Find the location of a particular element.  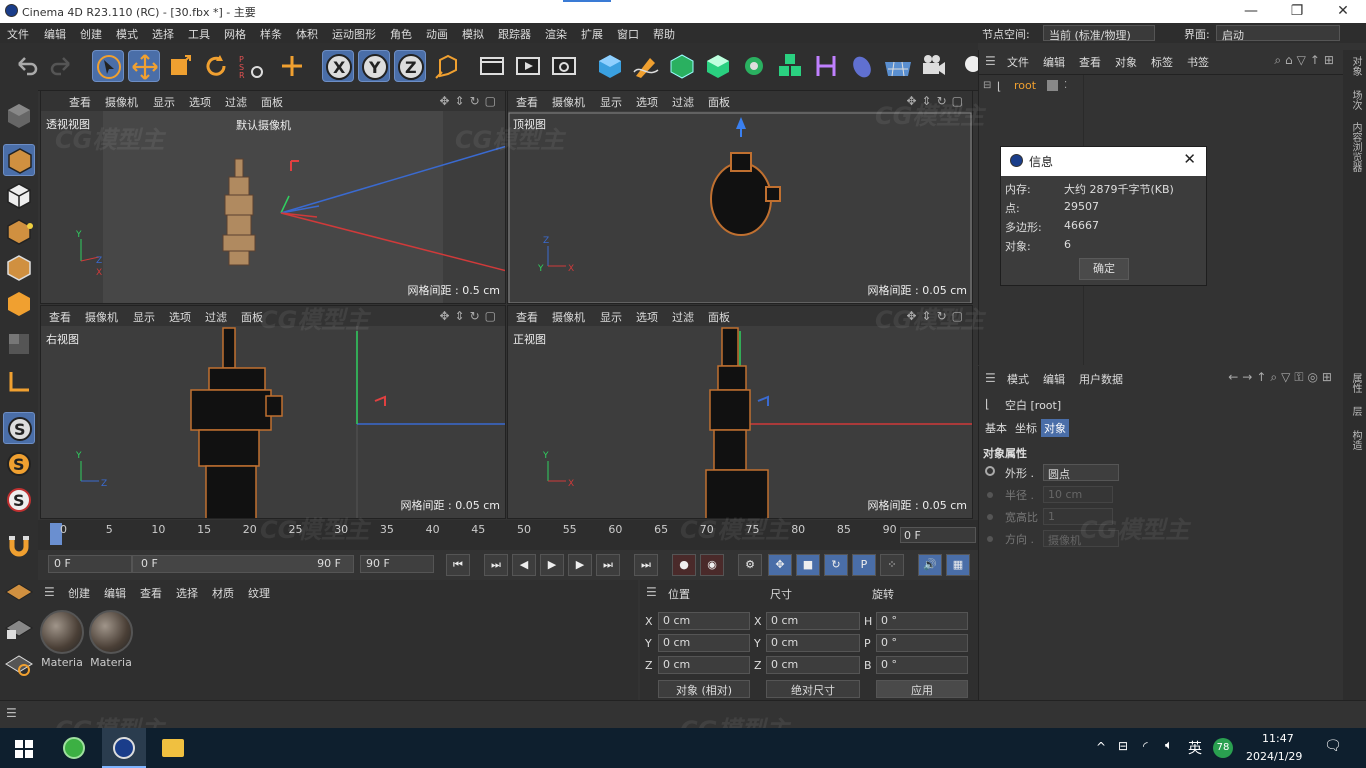

next-frame-icon: ▶ is located at coordinates (580, 565).